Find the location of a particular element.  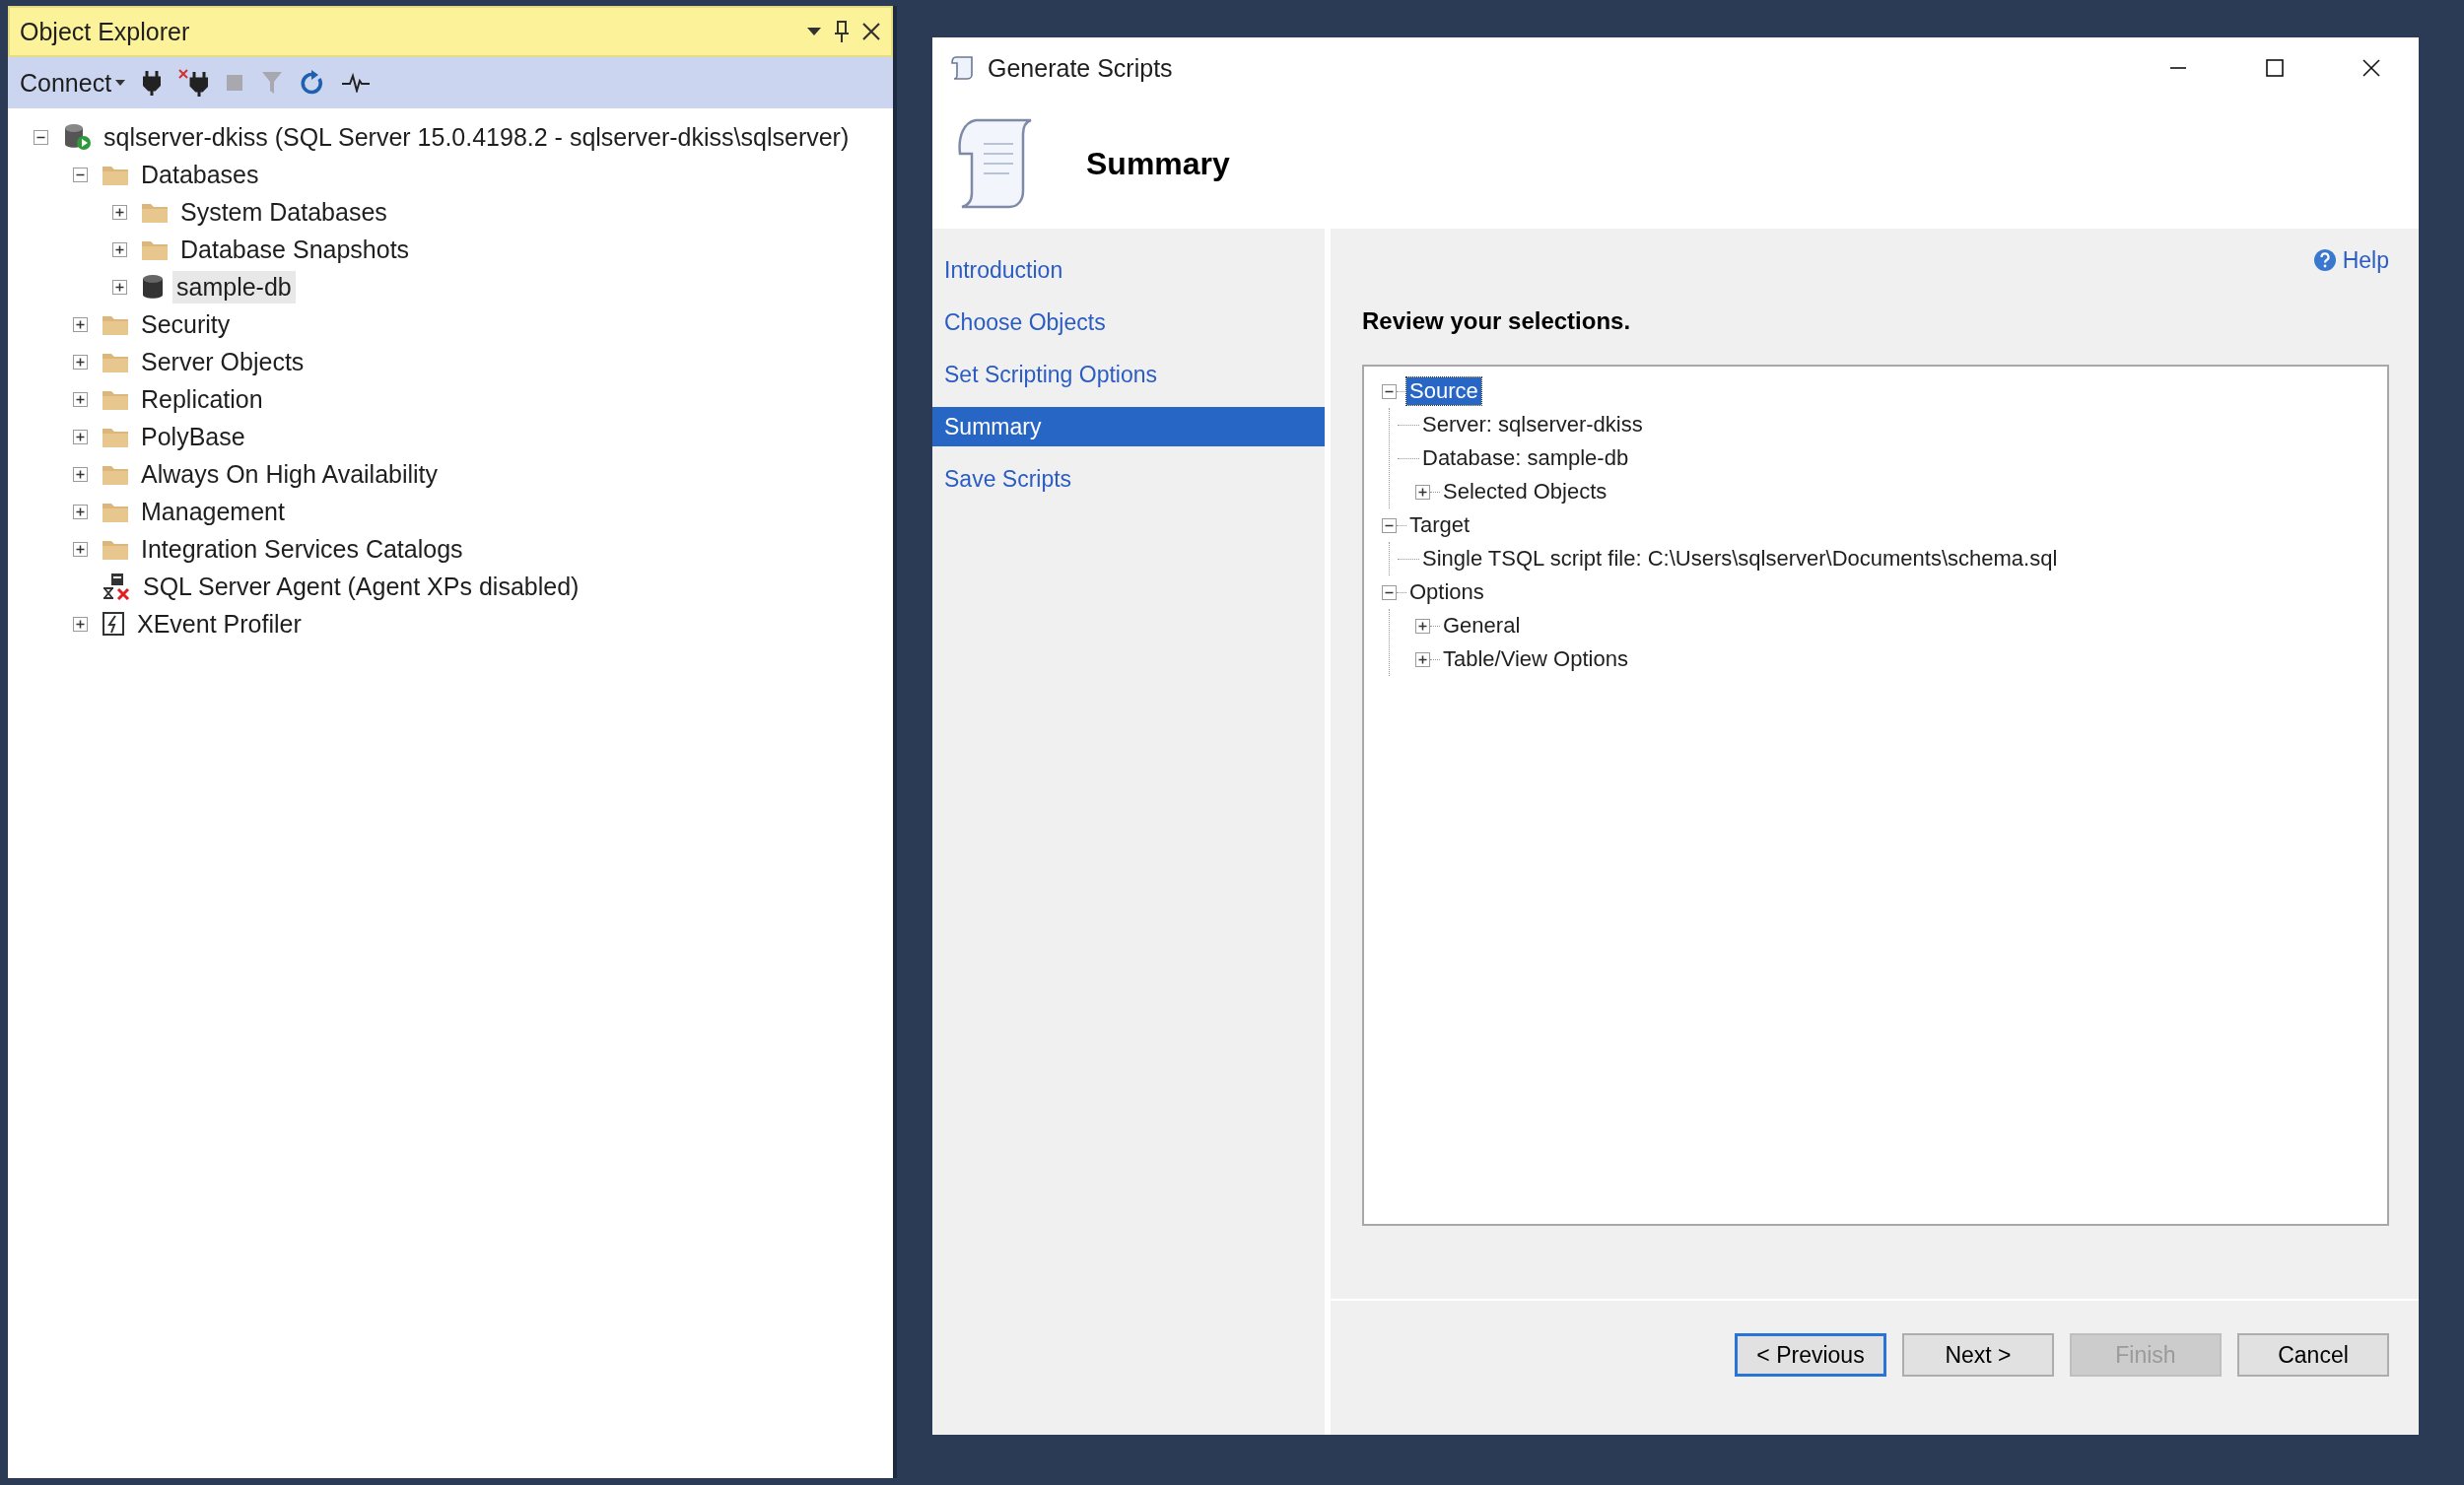

tree-item: Table/View Options is located at coordinates (1535, 659).